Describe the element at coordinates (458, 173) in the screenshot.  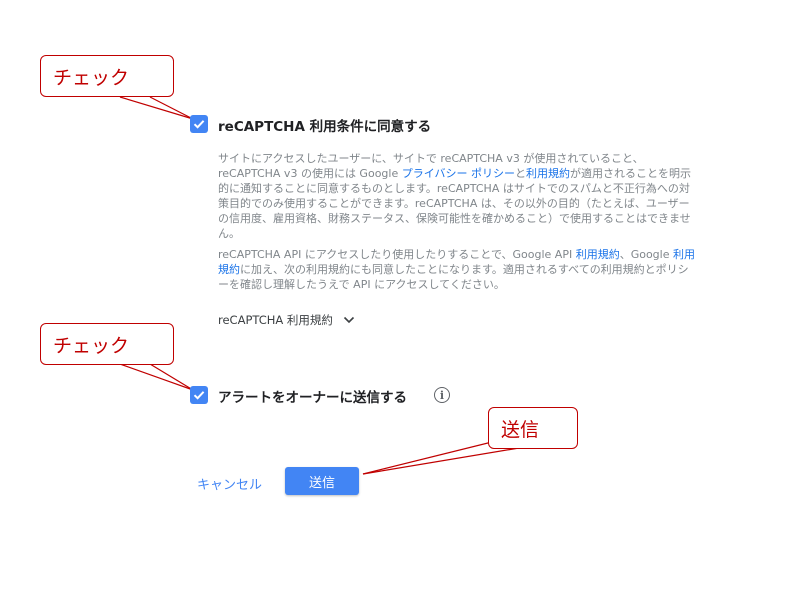
I see `privacy-policy-link: プライバシー ポリシー` at that location.